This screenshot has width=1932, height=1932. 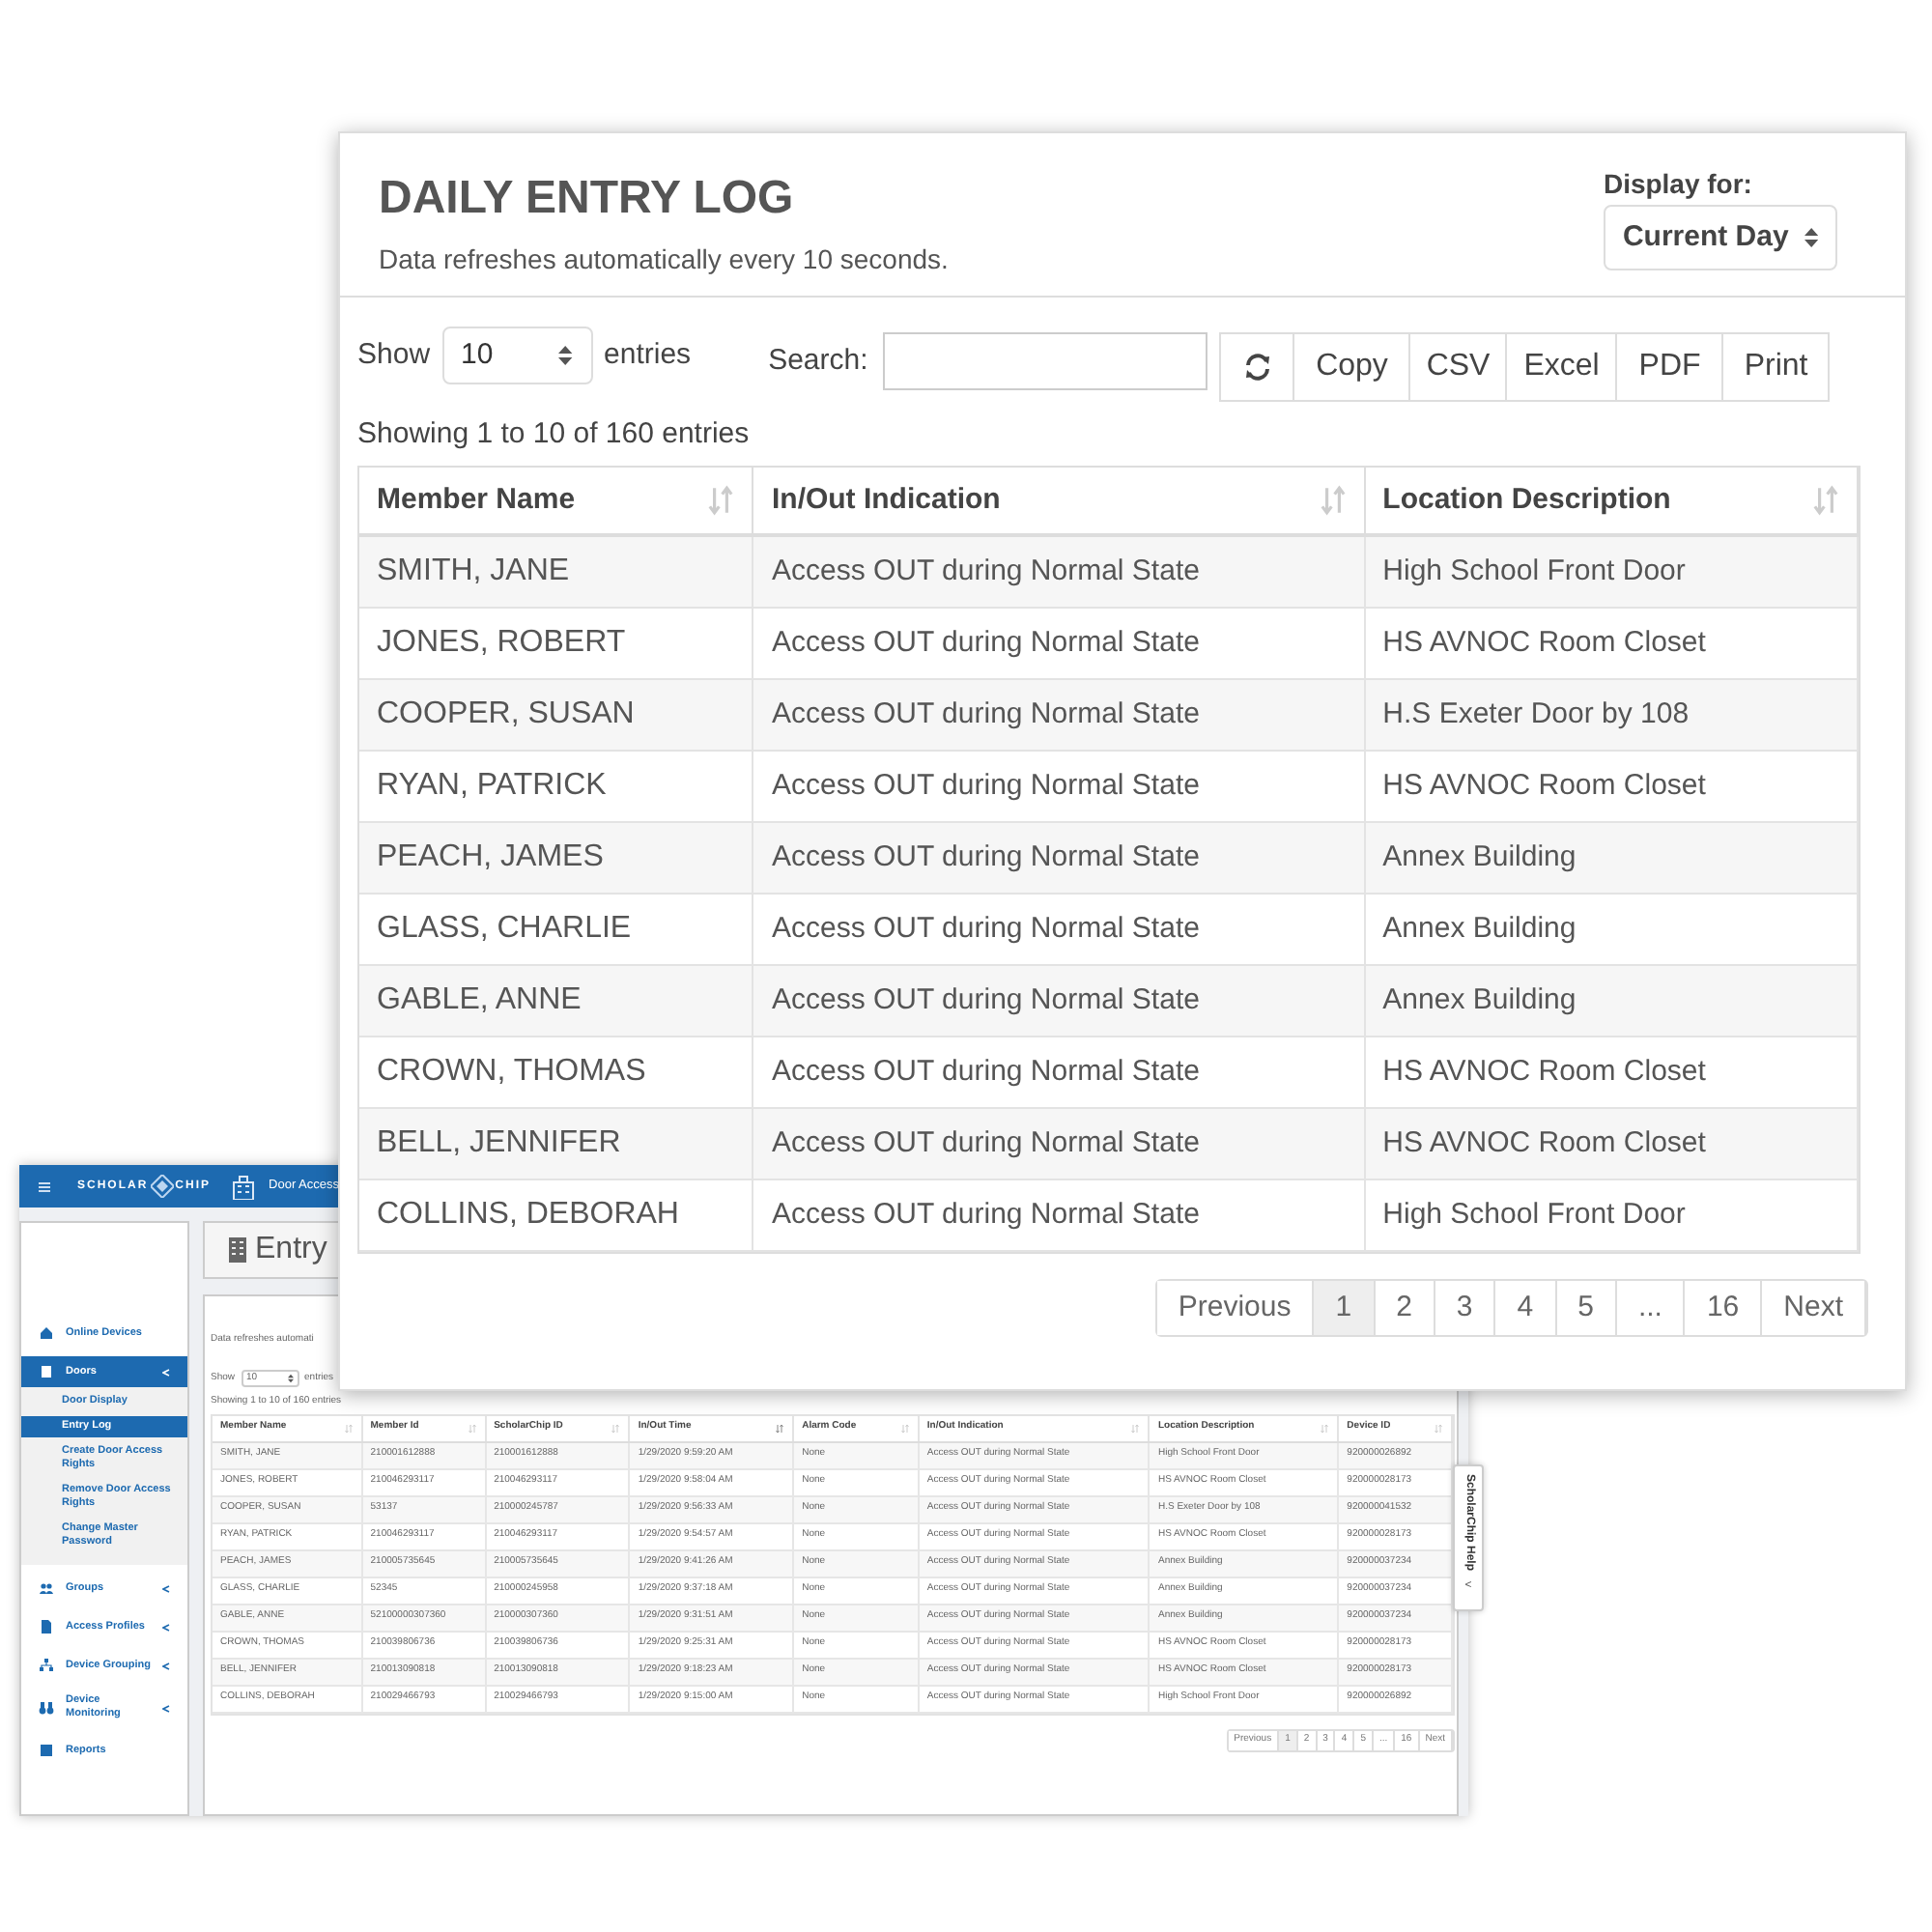 I want to click on entries-info: Showing 1 to 10 of 160 entries, so click(x=554, y=434).